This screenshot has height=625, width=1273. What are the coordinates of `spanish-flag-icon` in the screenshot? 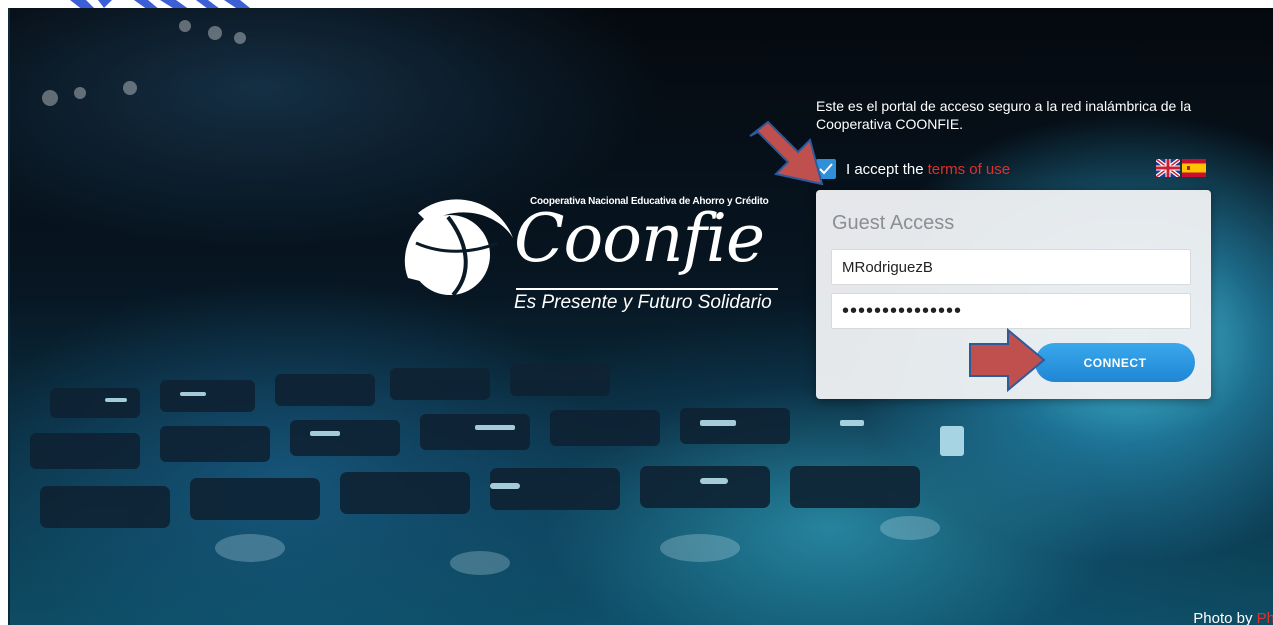 It's located at (1194, 168).